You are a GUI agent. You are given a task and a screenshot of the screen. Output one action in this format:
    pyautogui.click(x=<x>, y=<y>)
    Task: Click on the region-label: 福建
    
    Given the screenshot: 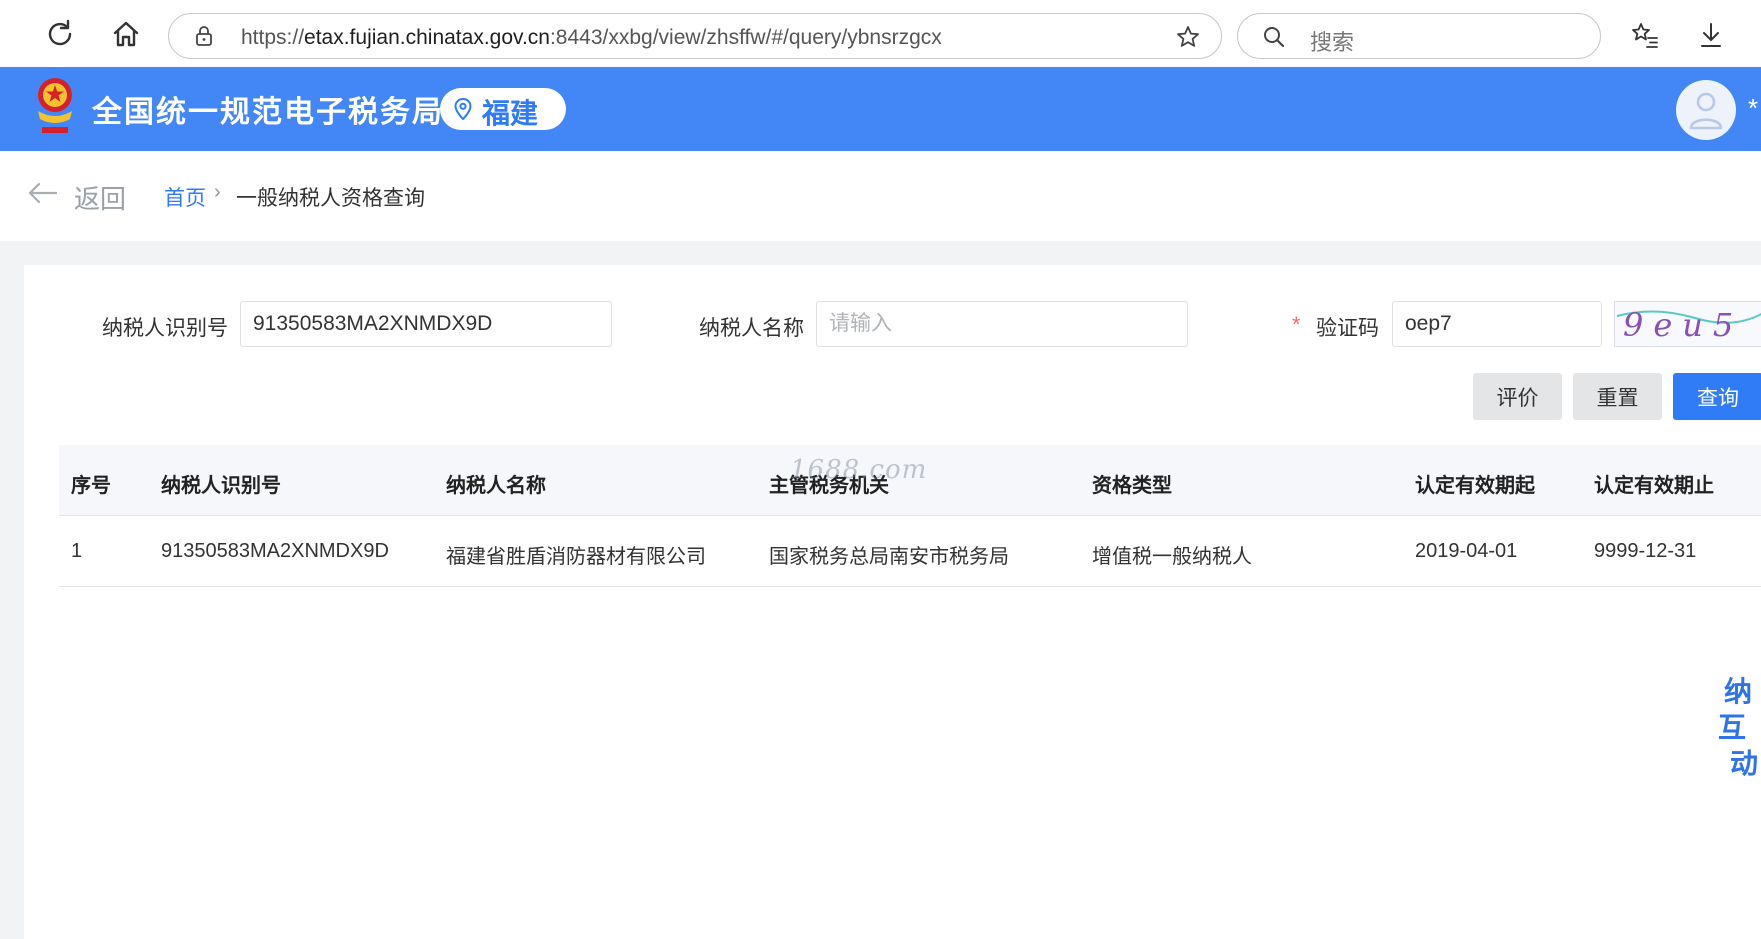 What is the action you would take?
    pyautogui.click(x=510, y=113)
    